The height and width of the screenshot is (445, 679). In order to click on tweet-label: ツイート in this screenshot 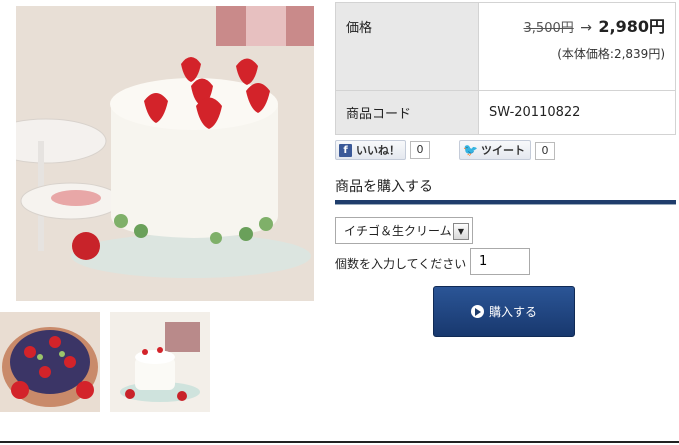, I will do `click(502, 150)`.